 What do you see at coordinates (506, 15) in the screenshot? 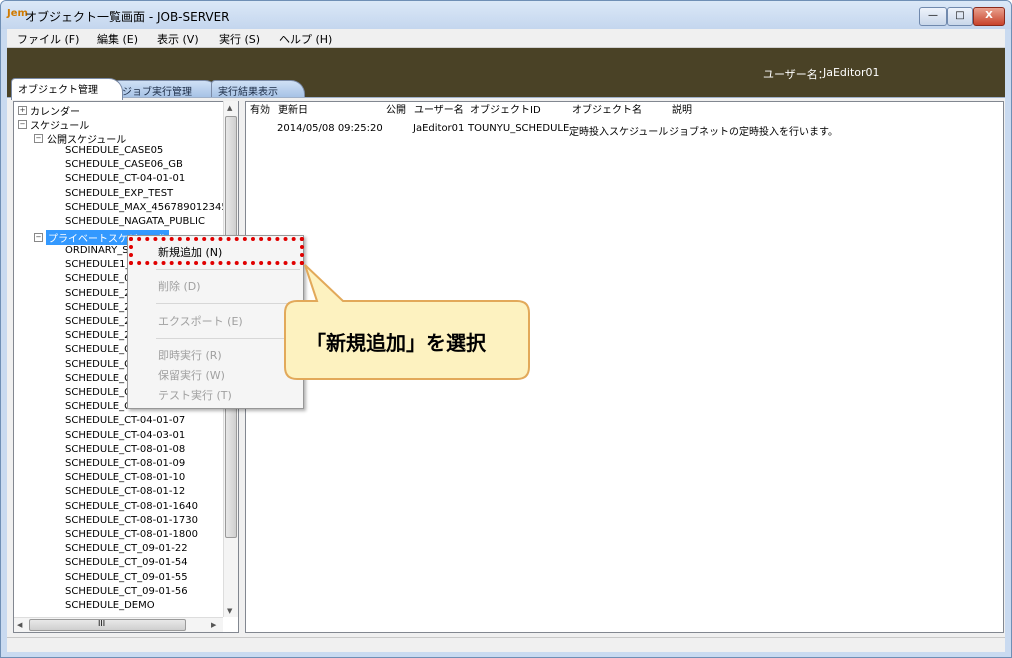
I see `title-bar: Jem オブジェクト一覧画面 - JOB-SERVER — □ X` at bounding box center [506, 15].